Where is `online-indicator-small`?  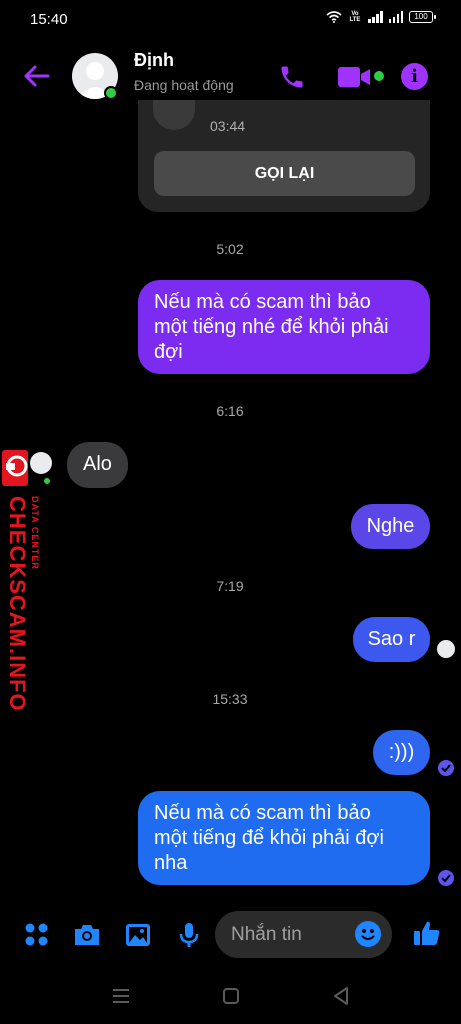 online-indicator-small is located at coordinates (47, 481).